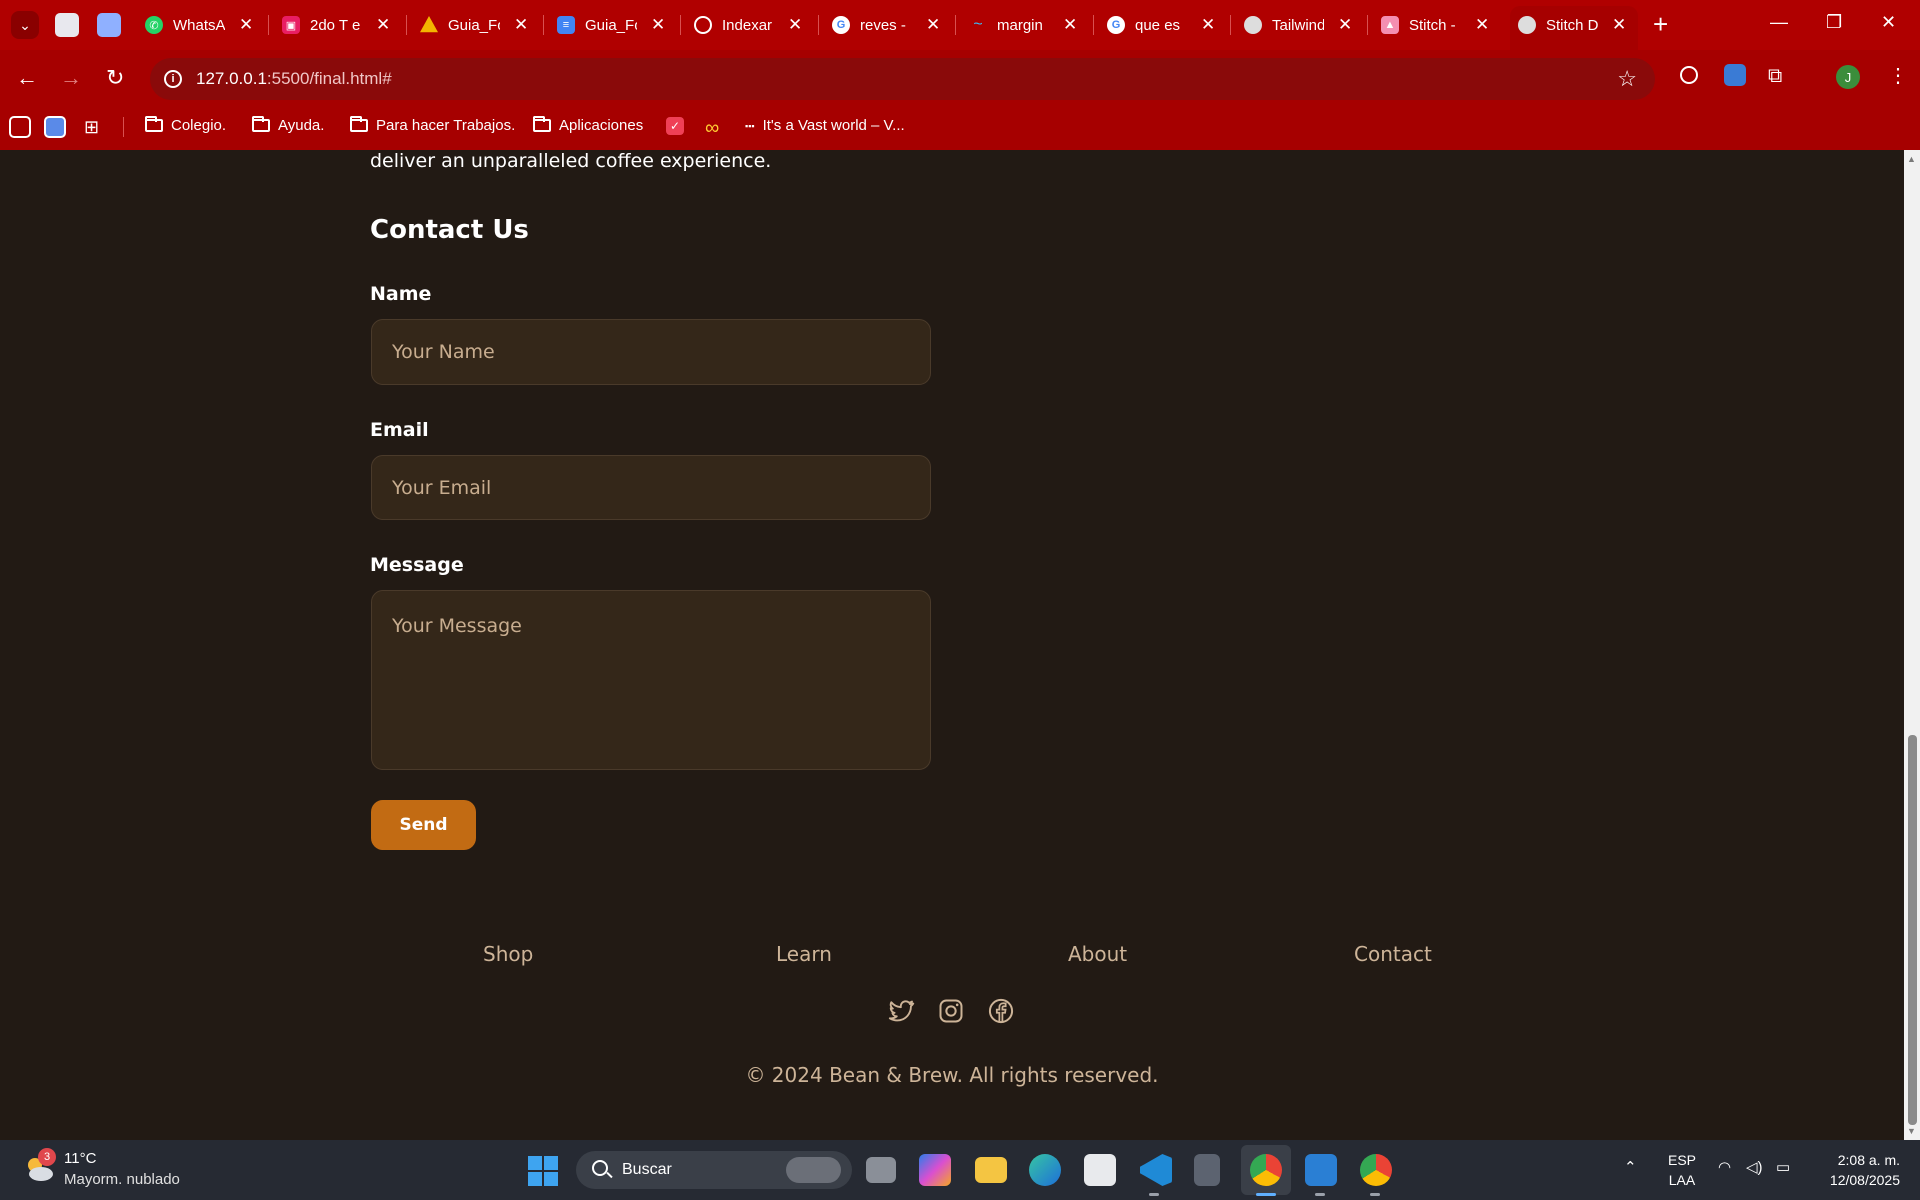  I want to click on back-button: ←, so click(27, 78).